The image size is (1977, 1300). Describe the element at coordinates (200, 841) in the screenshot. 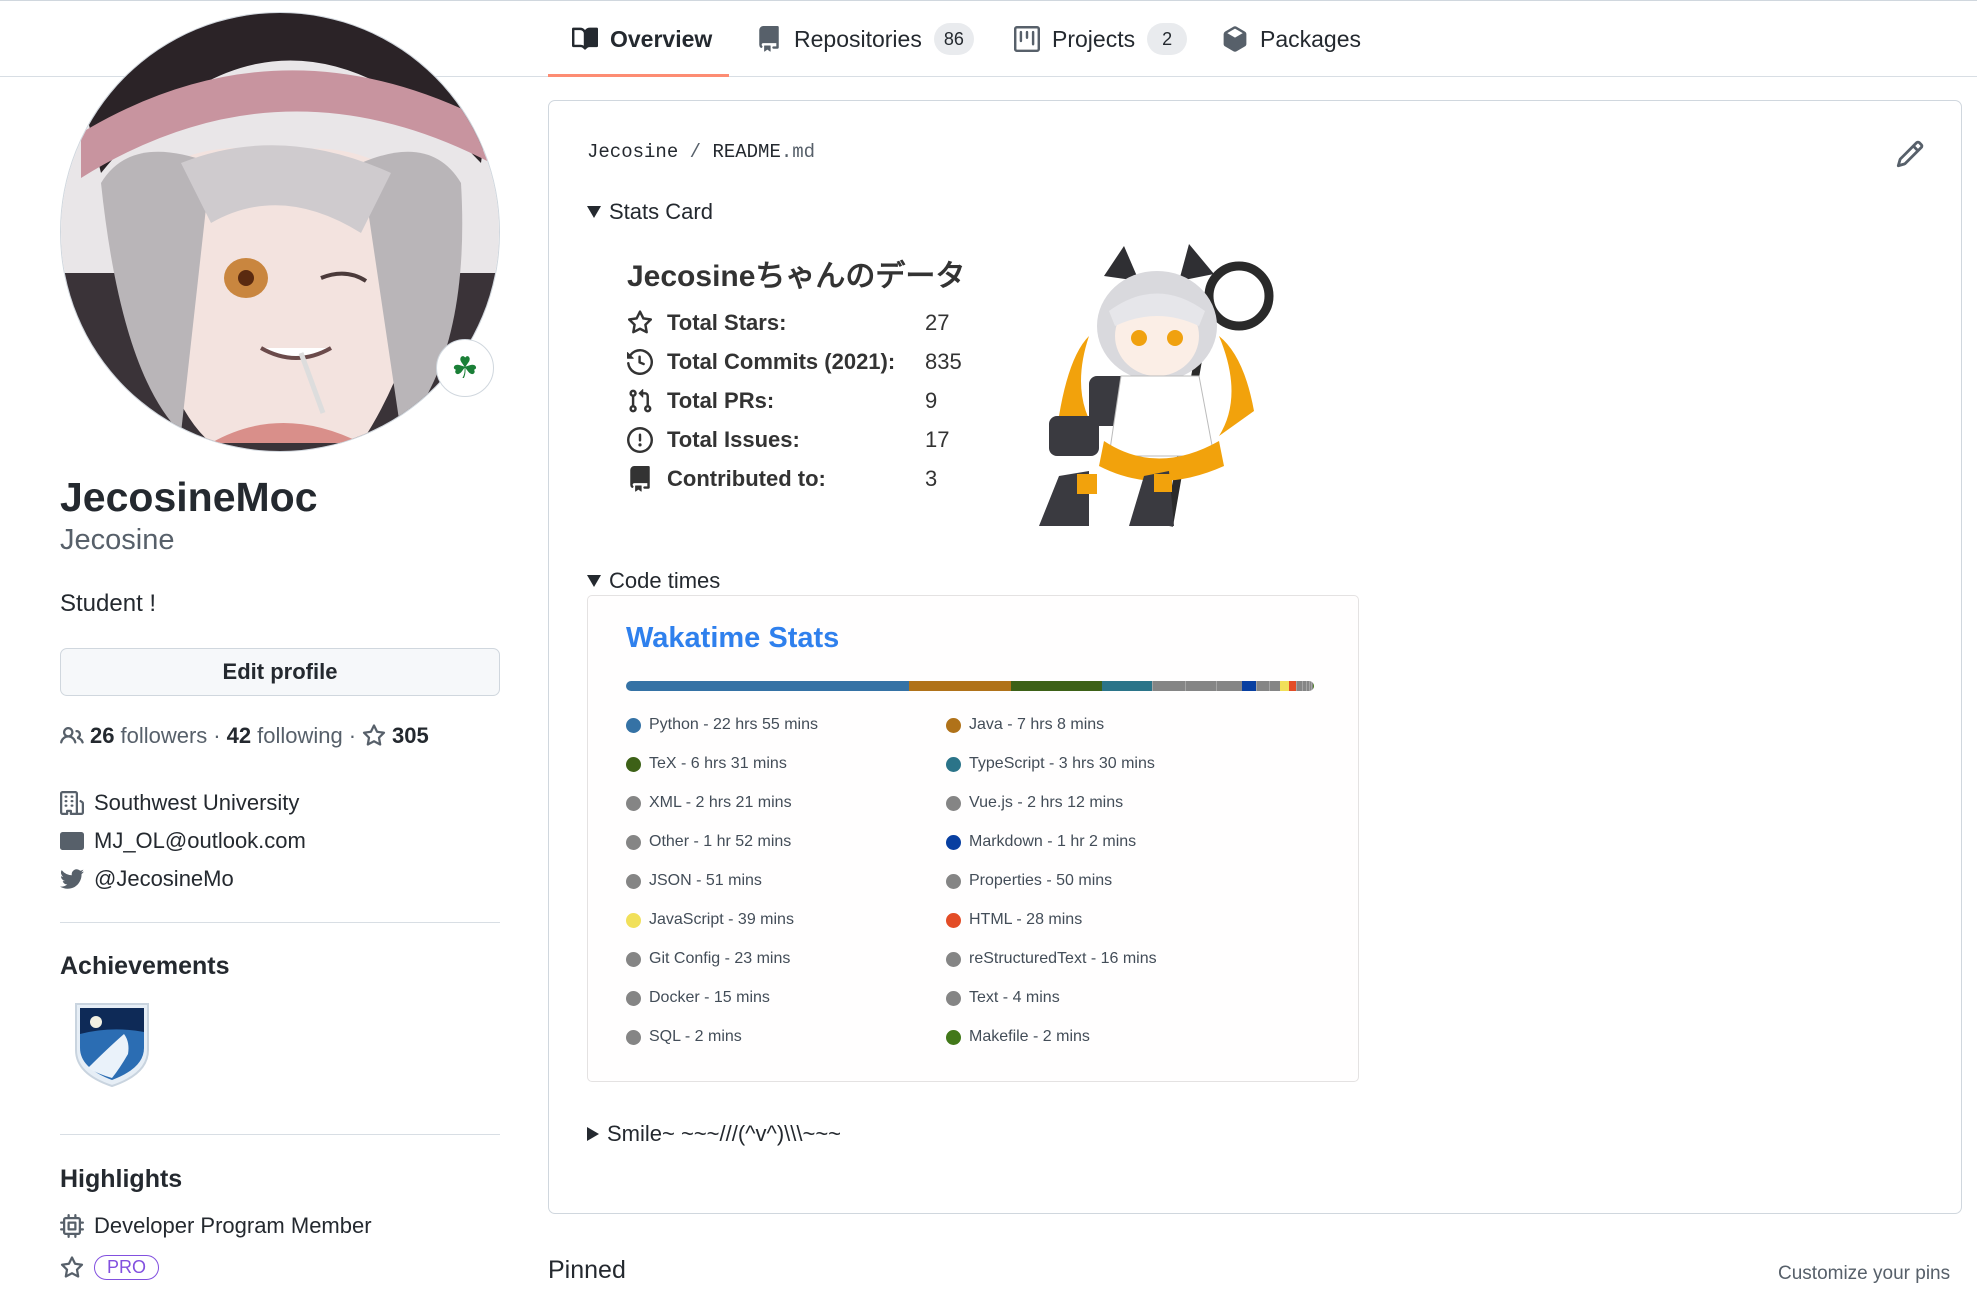

I see `email-link: MJ_OL@outlook.com` at that location.